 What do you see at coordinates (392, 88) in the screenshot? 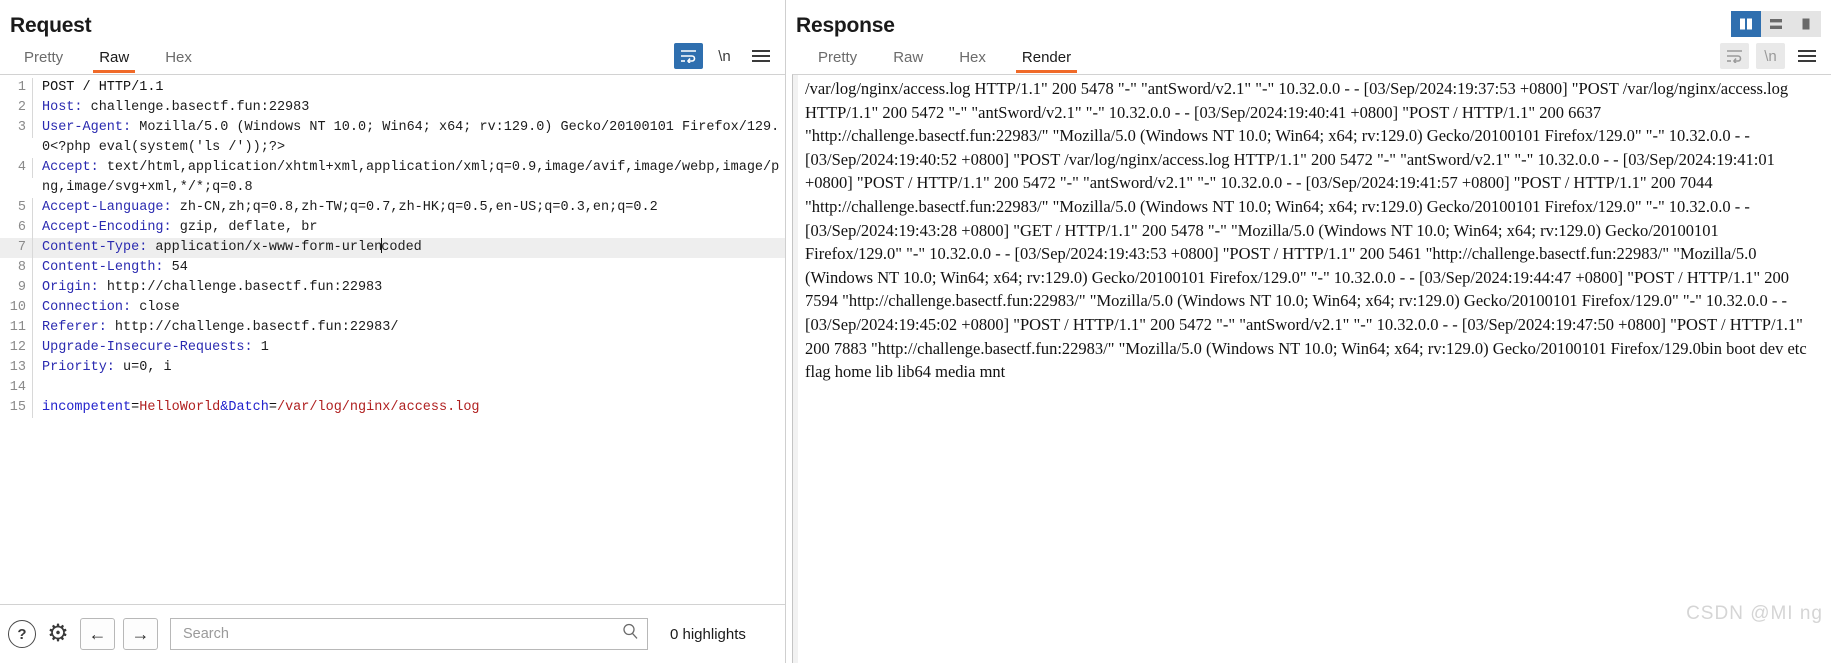
I see `request-line: 1 POST / HTTP/1.1` at bounding box center [392, 88].